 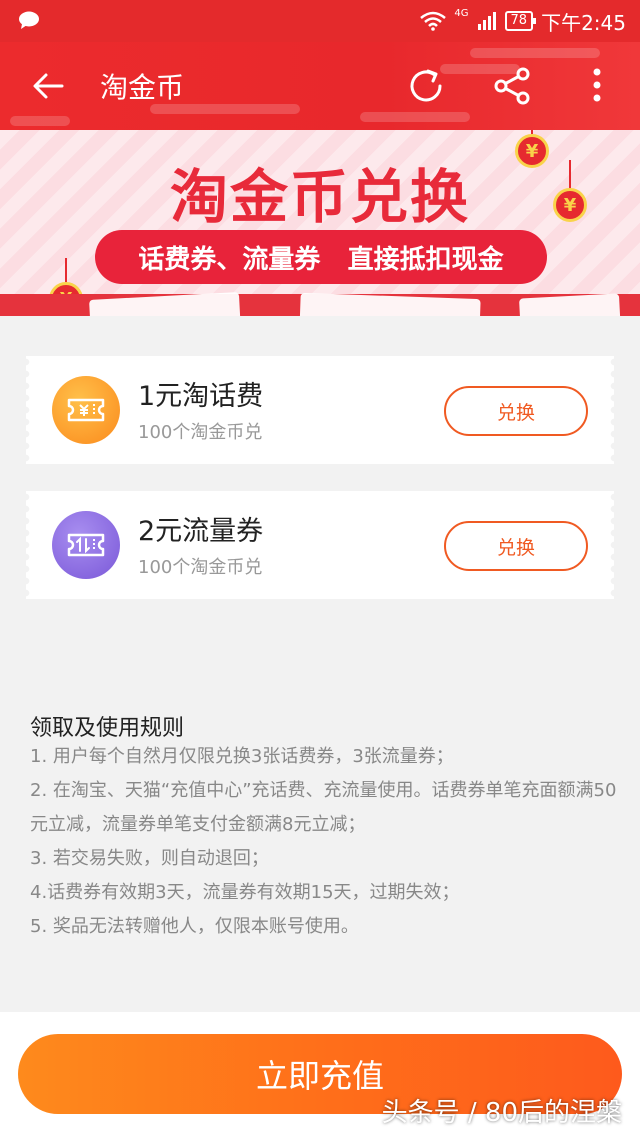 What do you see at coordinates (320, 410) in the screenshot?
I see `exchange-item-card: 1元淘话费 100个淘金币兑 兑换` at bounding box center [320, 410].